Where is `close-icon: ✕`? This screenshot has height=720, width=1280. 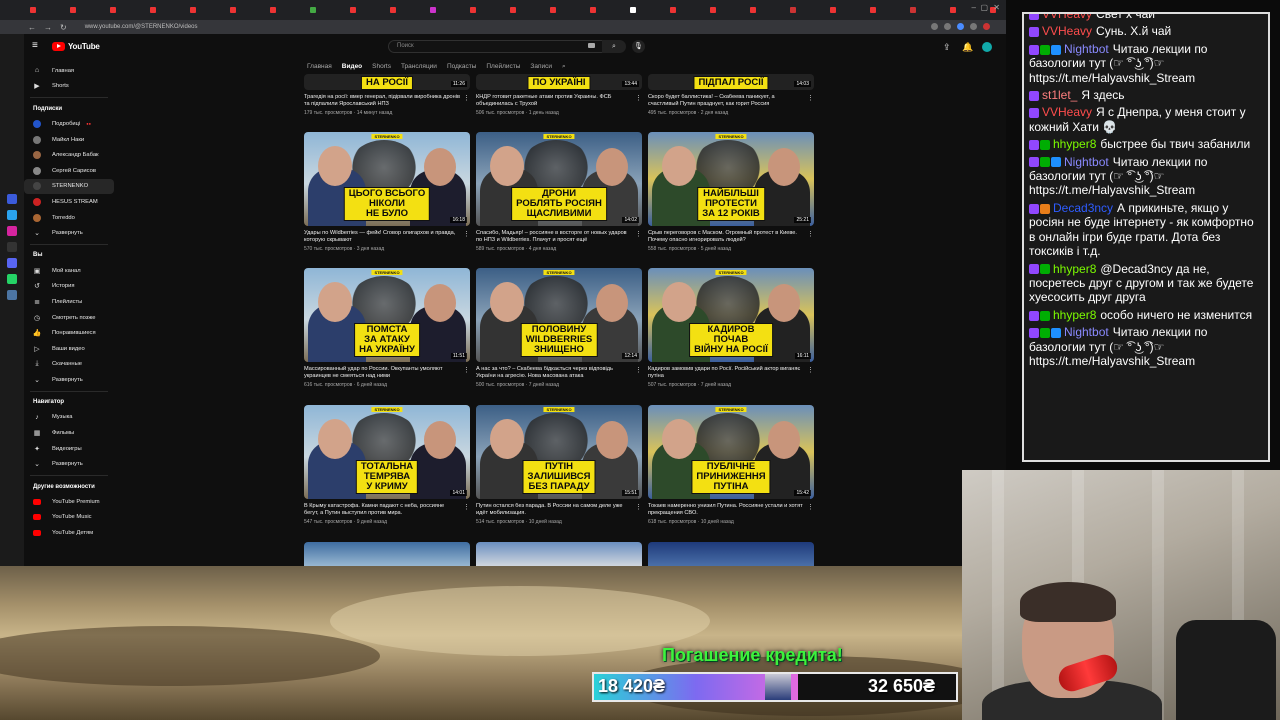 close-icon: ✕ is located at coordinates (996, 7).